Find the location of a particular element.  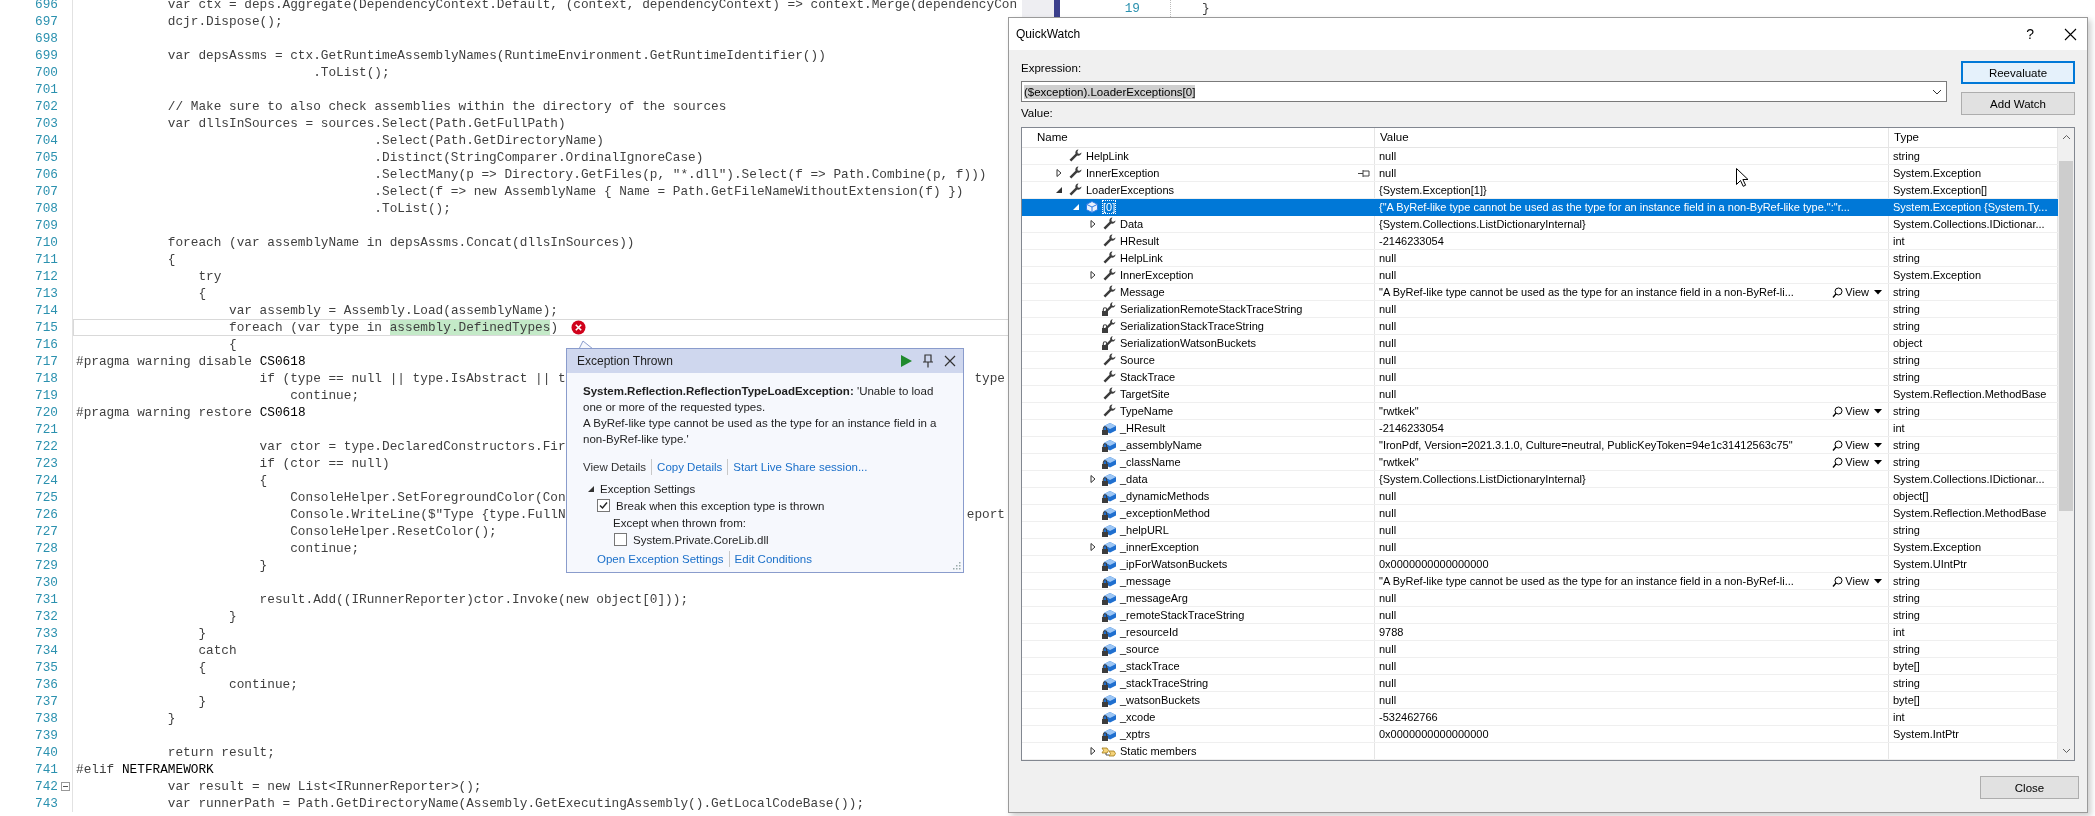

tree-row: _xptrs 0x0000000000000000 System.IntPtr is located at coordinates (1540, 734).